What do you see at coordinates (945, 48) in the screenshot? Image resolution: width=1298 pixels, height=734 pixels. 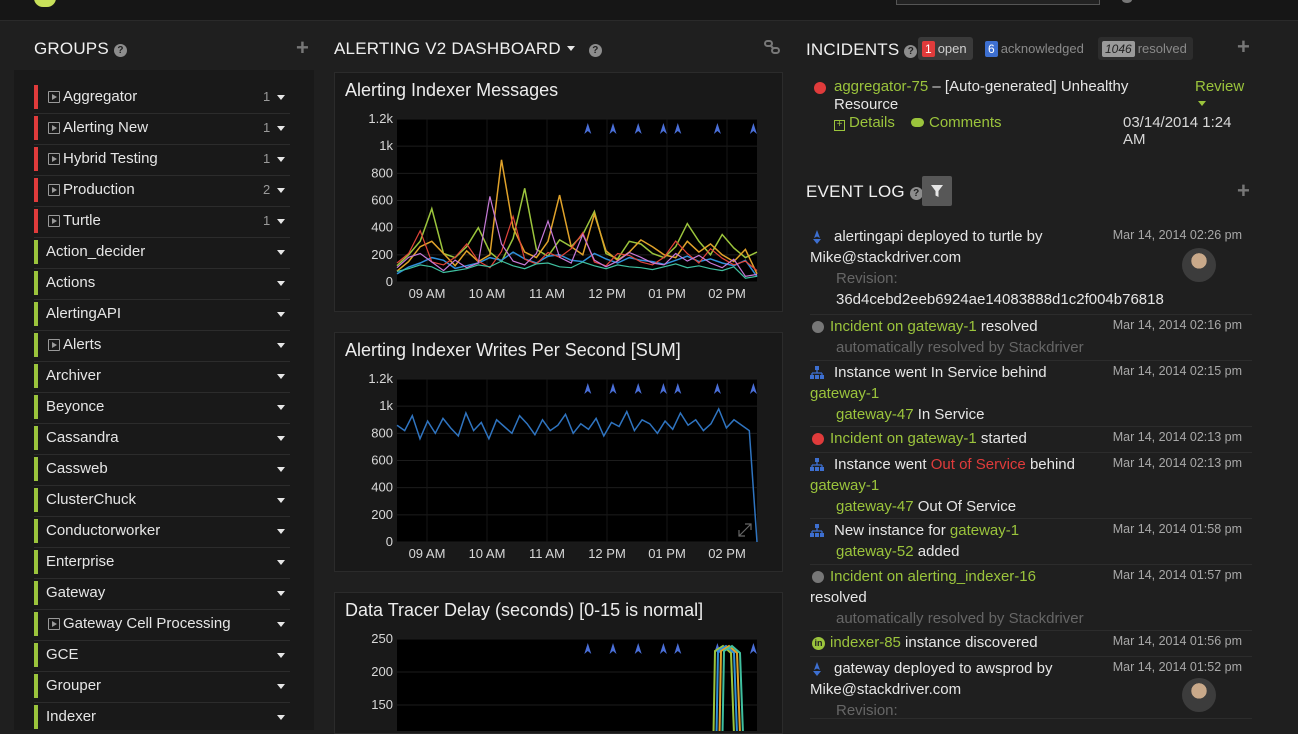 I see `open-incidents-filter: 1 open` at bounding box center [945, 48].